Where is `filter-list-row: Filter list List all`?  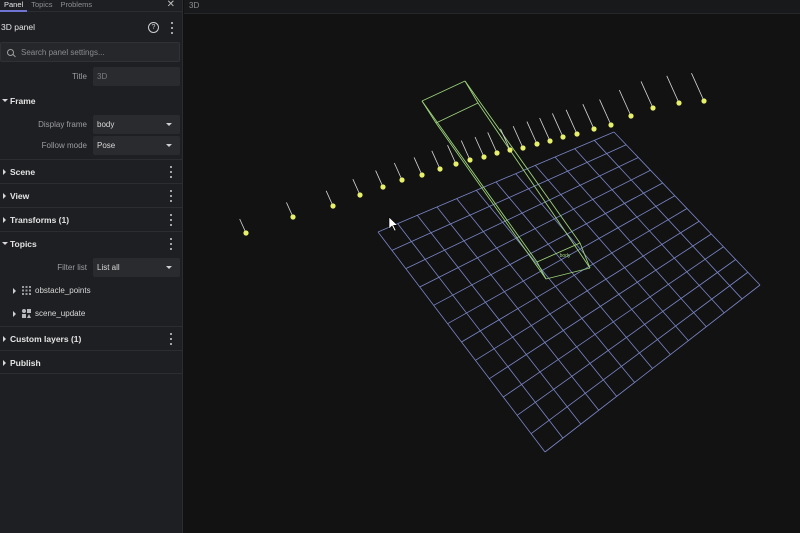
filter-list-row: Filter list List all is located at coordinates (91, 268).